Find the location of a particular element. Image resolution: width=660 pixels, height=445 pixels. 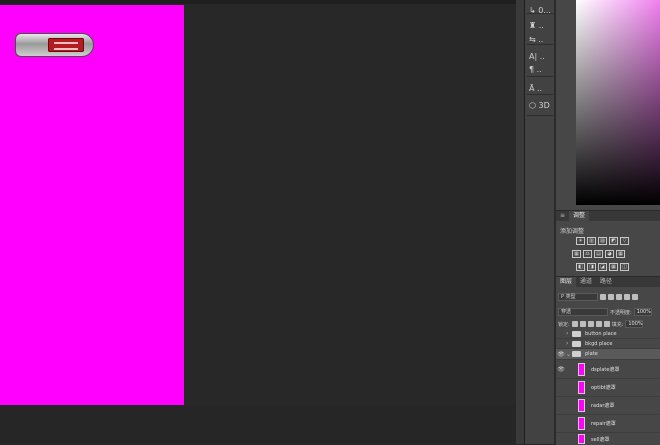

adjustments-row-2: ▦ ⚖ ▤ ◕ ▦ is located at coordinates (598, 254).